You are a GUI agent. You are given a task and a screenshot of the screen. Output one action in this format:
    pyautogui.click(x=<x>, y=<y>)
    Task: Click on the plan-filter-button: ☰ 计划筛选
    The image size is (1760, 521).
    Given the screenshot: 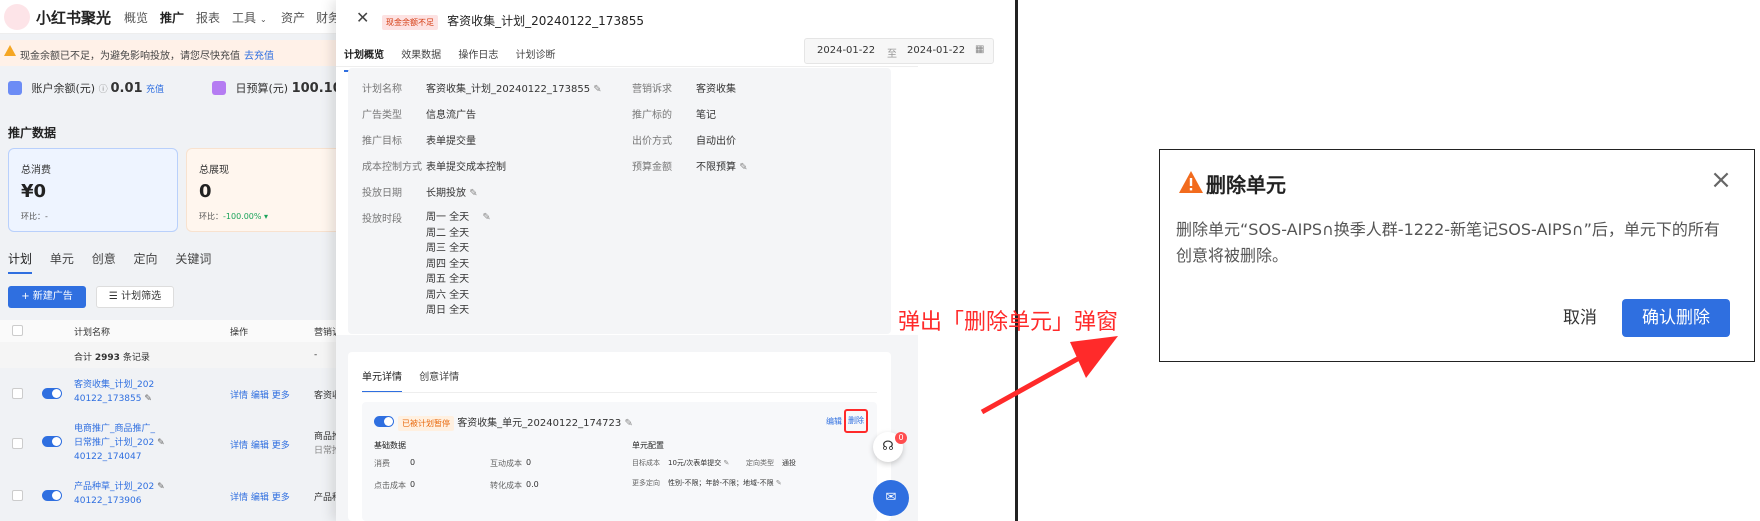 What is the action you would take?
    pyautogui.click(x=135, y=297)
    